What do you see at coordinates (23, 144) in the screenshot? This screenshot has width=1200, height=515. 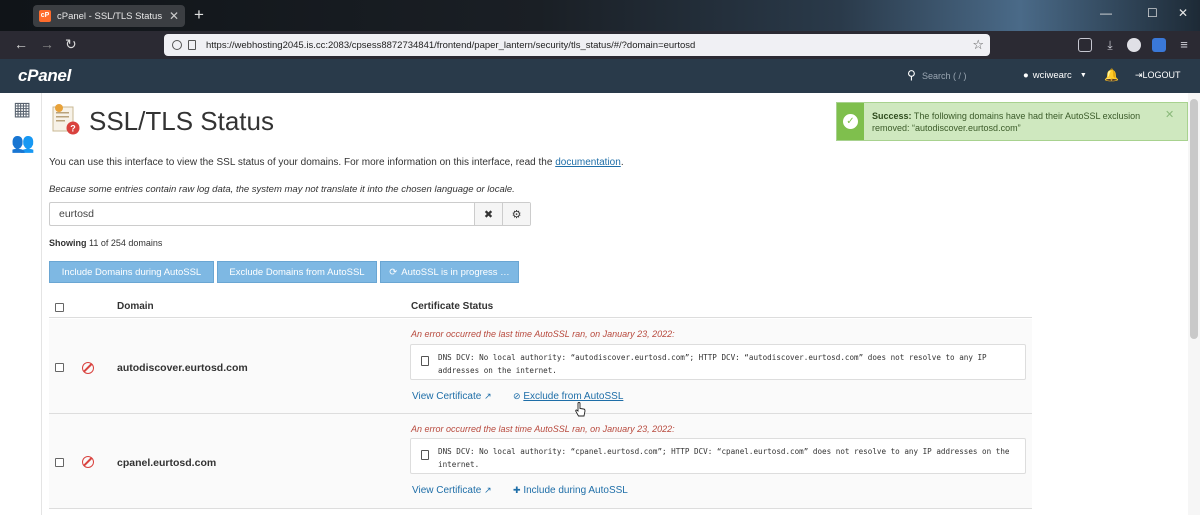 I see `users-icon: 👥` at bounding box center [23, 144].